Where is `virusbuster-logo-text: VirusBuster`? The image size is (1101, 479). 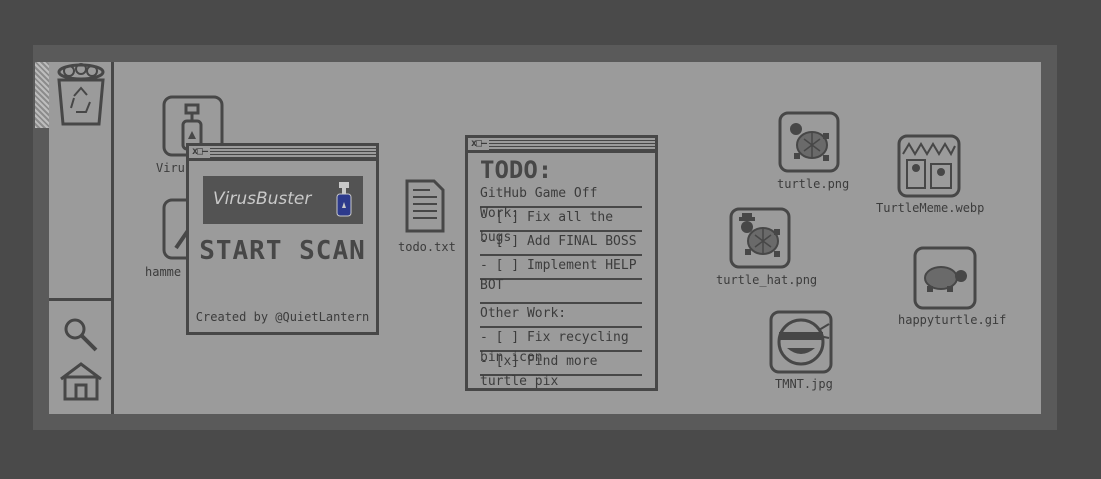 virusbuster-logo-text: VirusBuster is located at coordinates (262, 199).